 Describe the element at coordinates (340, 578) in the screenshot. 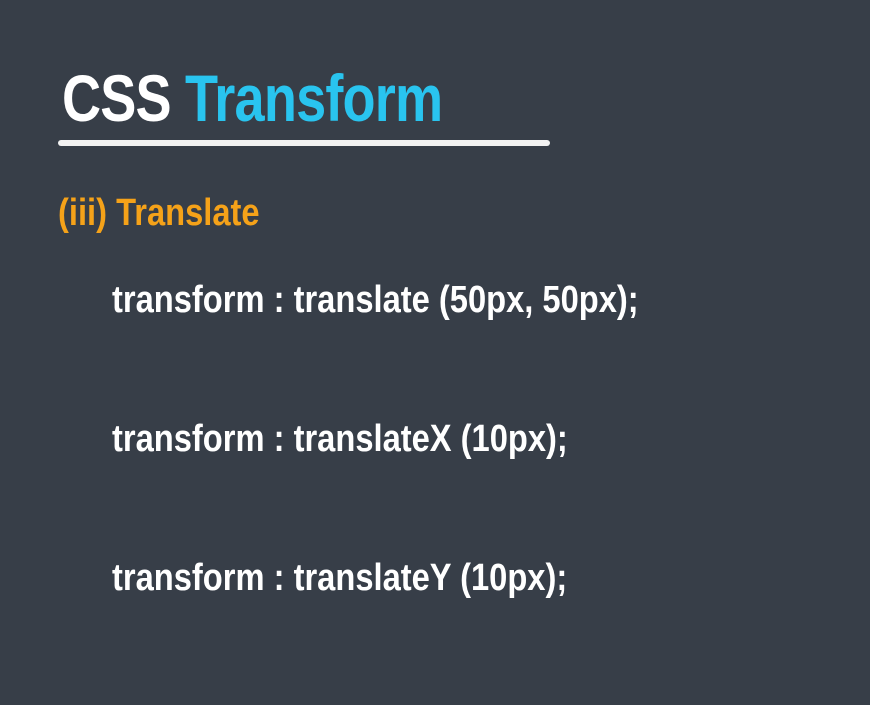

I see `code-line-translatey: transform : translateY (10px);` at that location.